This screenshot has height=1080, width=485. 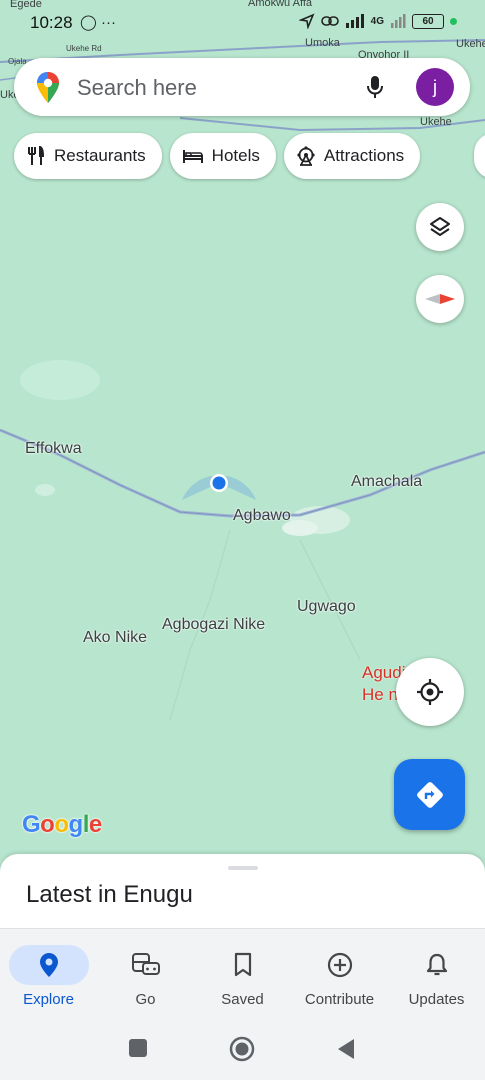 What do you see at coordinates (326, 607) in the screenshot?
I see `map-label-ugwago: Ugwago` at bounding box center [326, 607].